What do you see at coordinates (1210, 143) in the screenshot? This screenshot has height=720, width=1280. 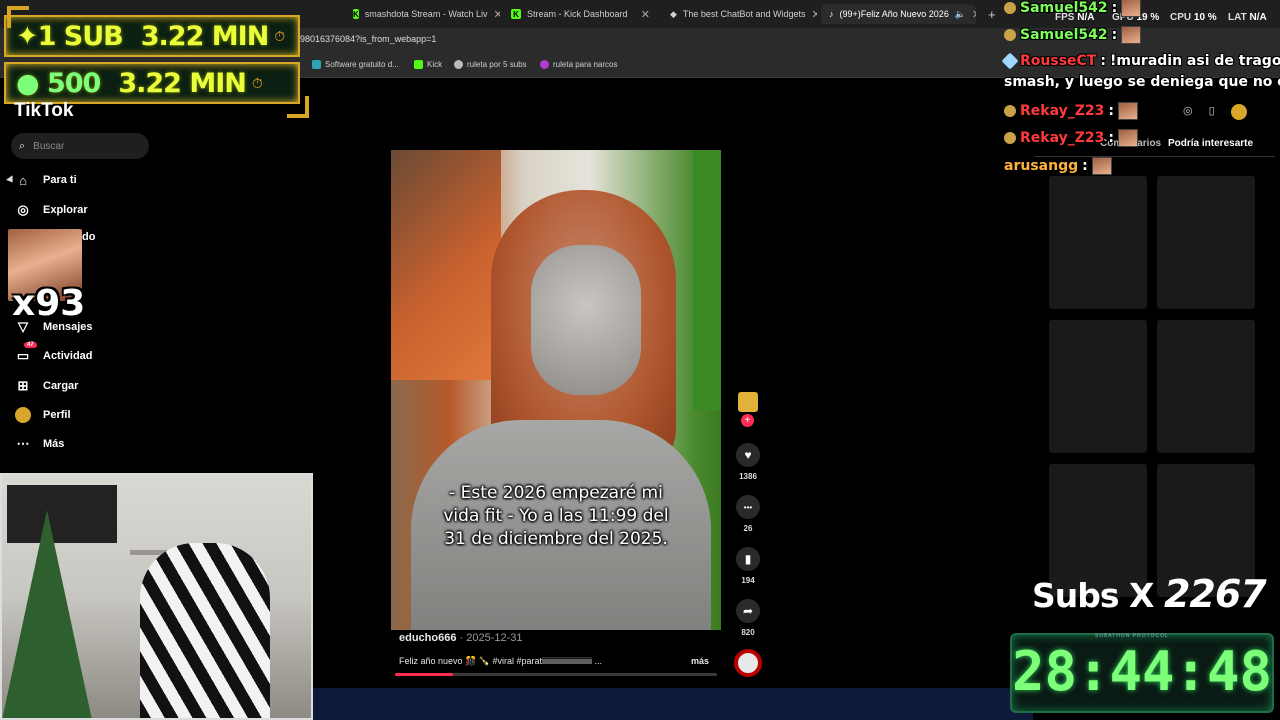 I see `tab-podria-interesarte: Podría interesarte` at bounding box center [1210, 143].